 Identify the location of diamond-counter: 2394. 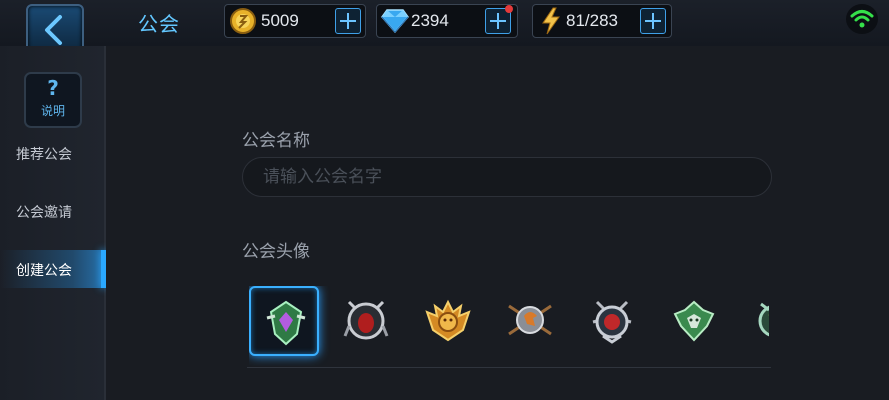
(447, 21).